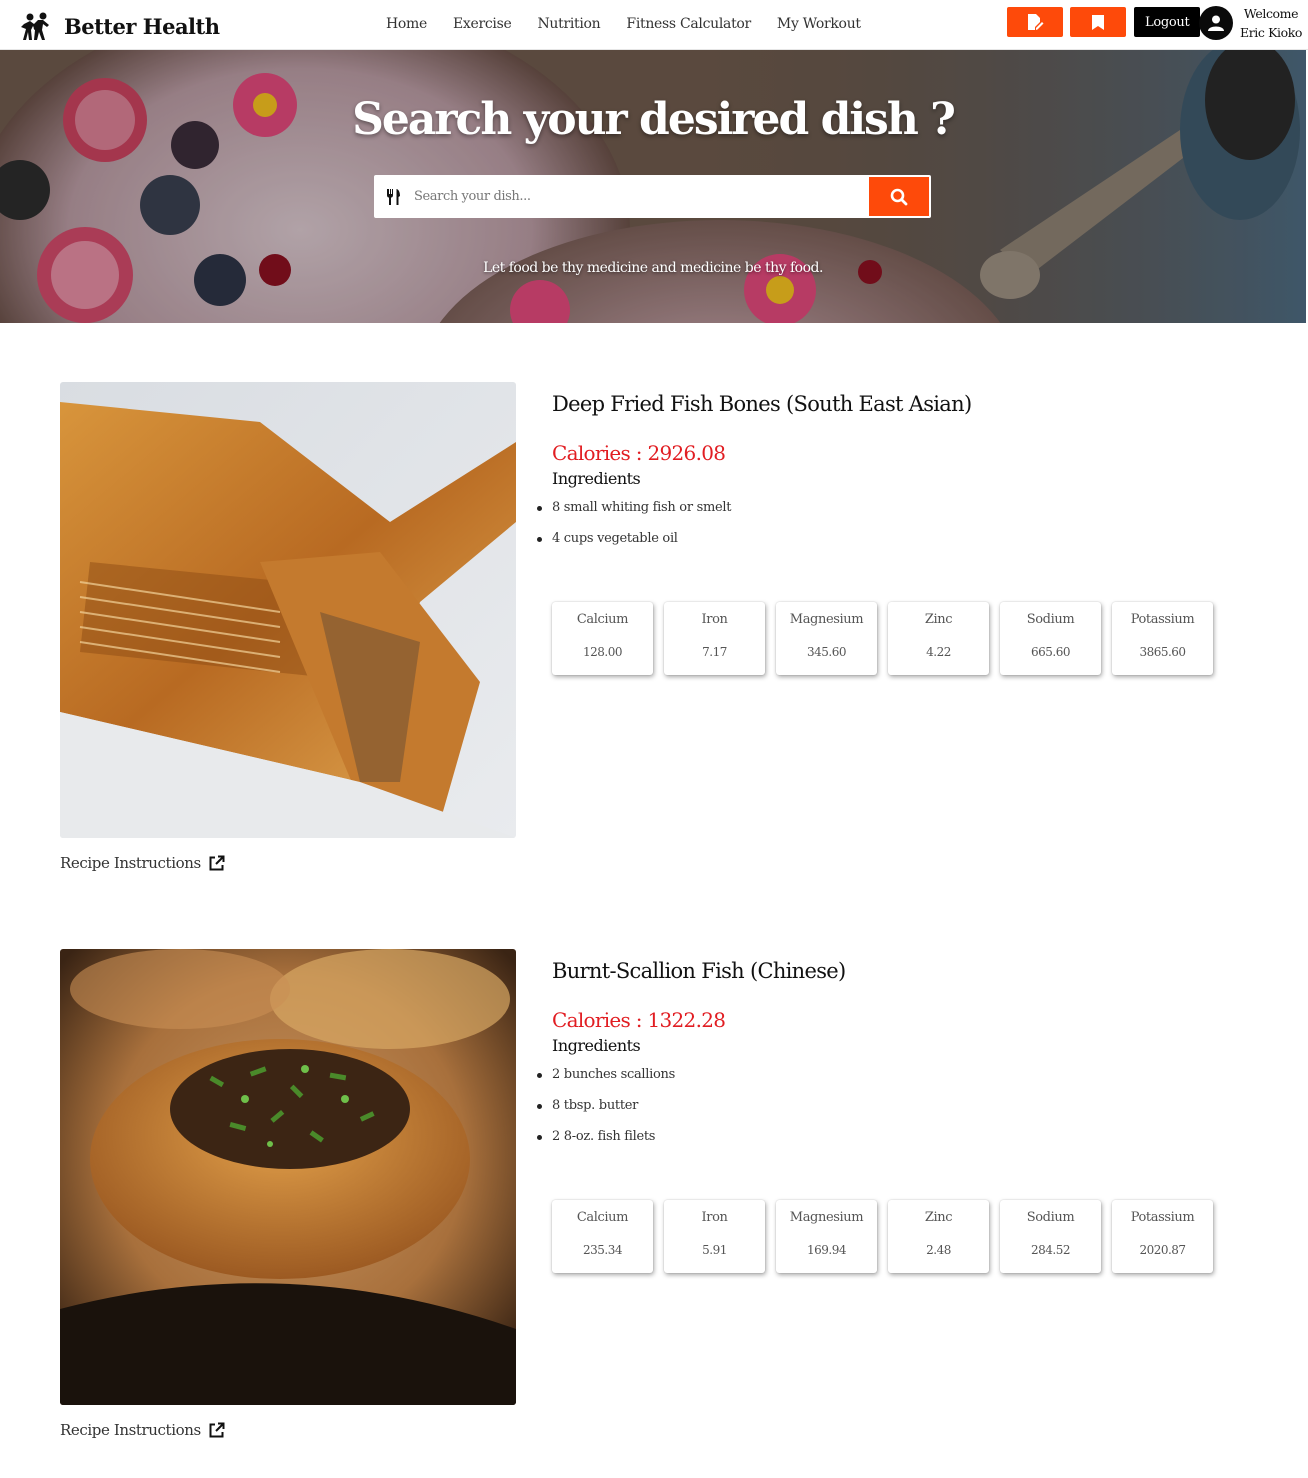 The image size is (1308, 1478). Describe the element at coordinates (1167, 22) in the screenshot. I see `logout-button: Logout` at that location.